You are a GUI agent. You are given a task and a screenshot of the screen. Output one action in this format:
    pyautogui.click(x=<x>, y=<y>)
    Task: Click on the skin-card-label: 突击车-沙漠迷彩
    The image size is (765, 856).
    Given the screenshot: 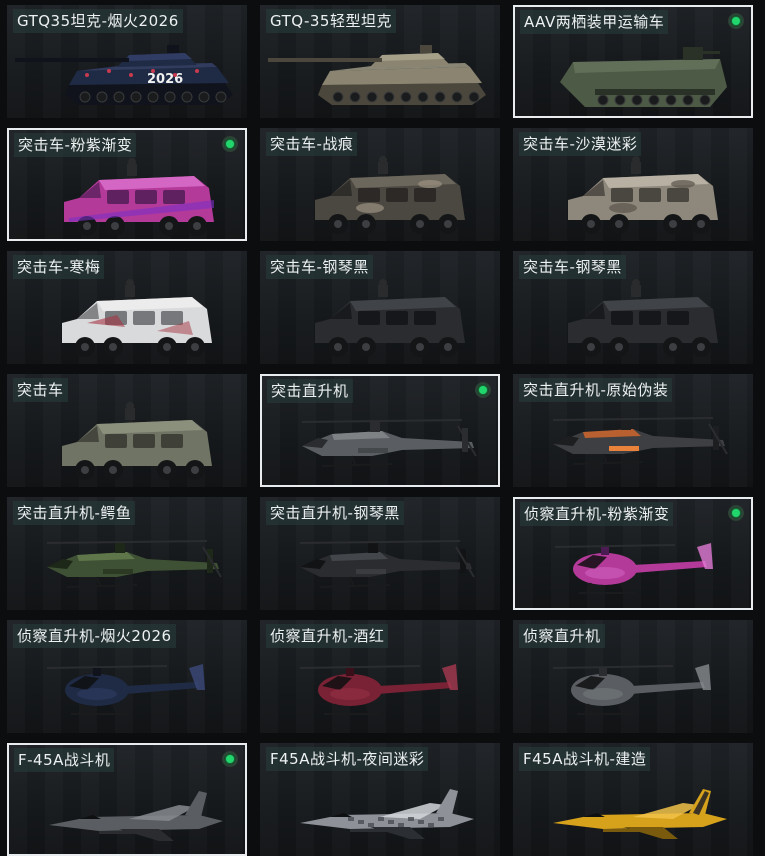 What is the action you would take?
    pyautogui.click(x=580, y=144)
    